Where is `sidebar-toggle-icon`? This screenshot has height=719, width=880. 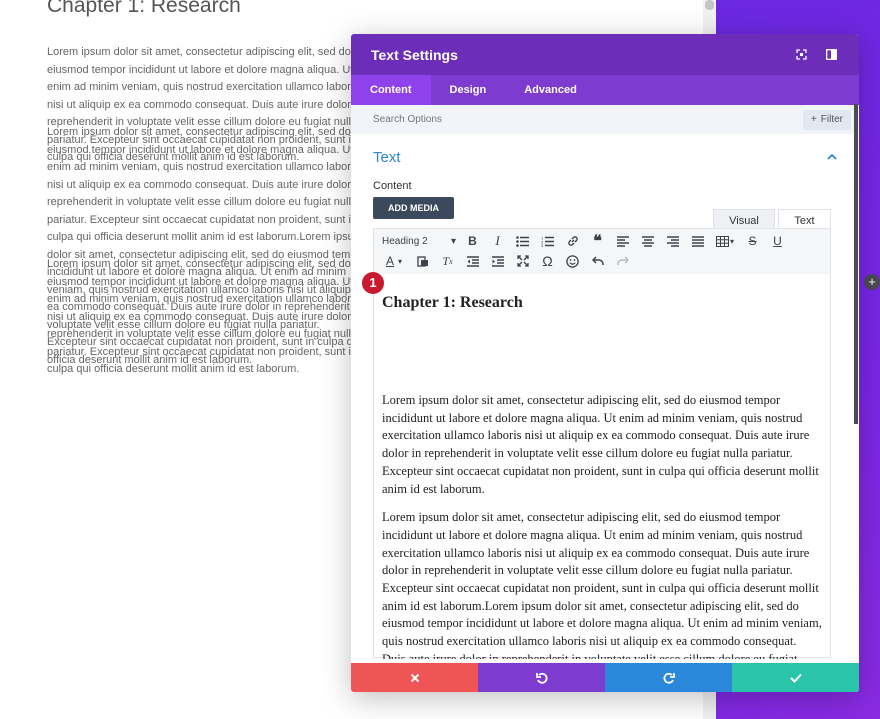
sidebar-toggle-icon is located at coordinates (831, 55).